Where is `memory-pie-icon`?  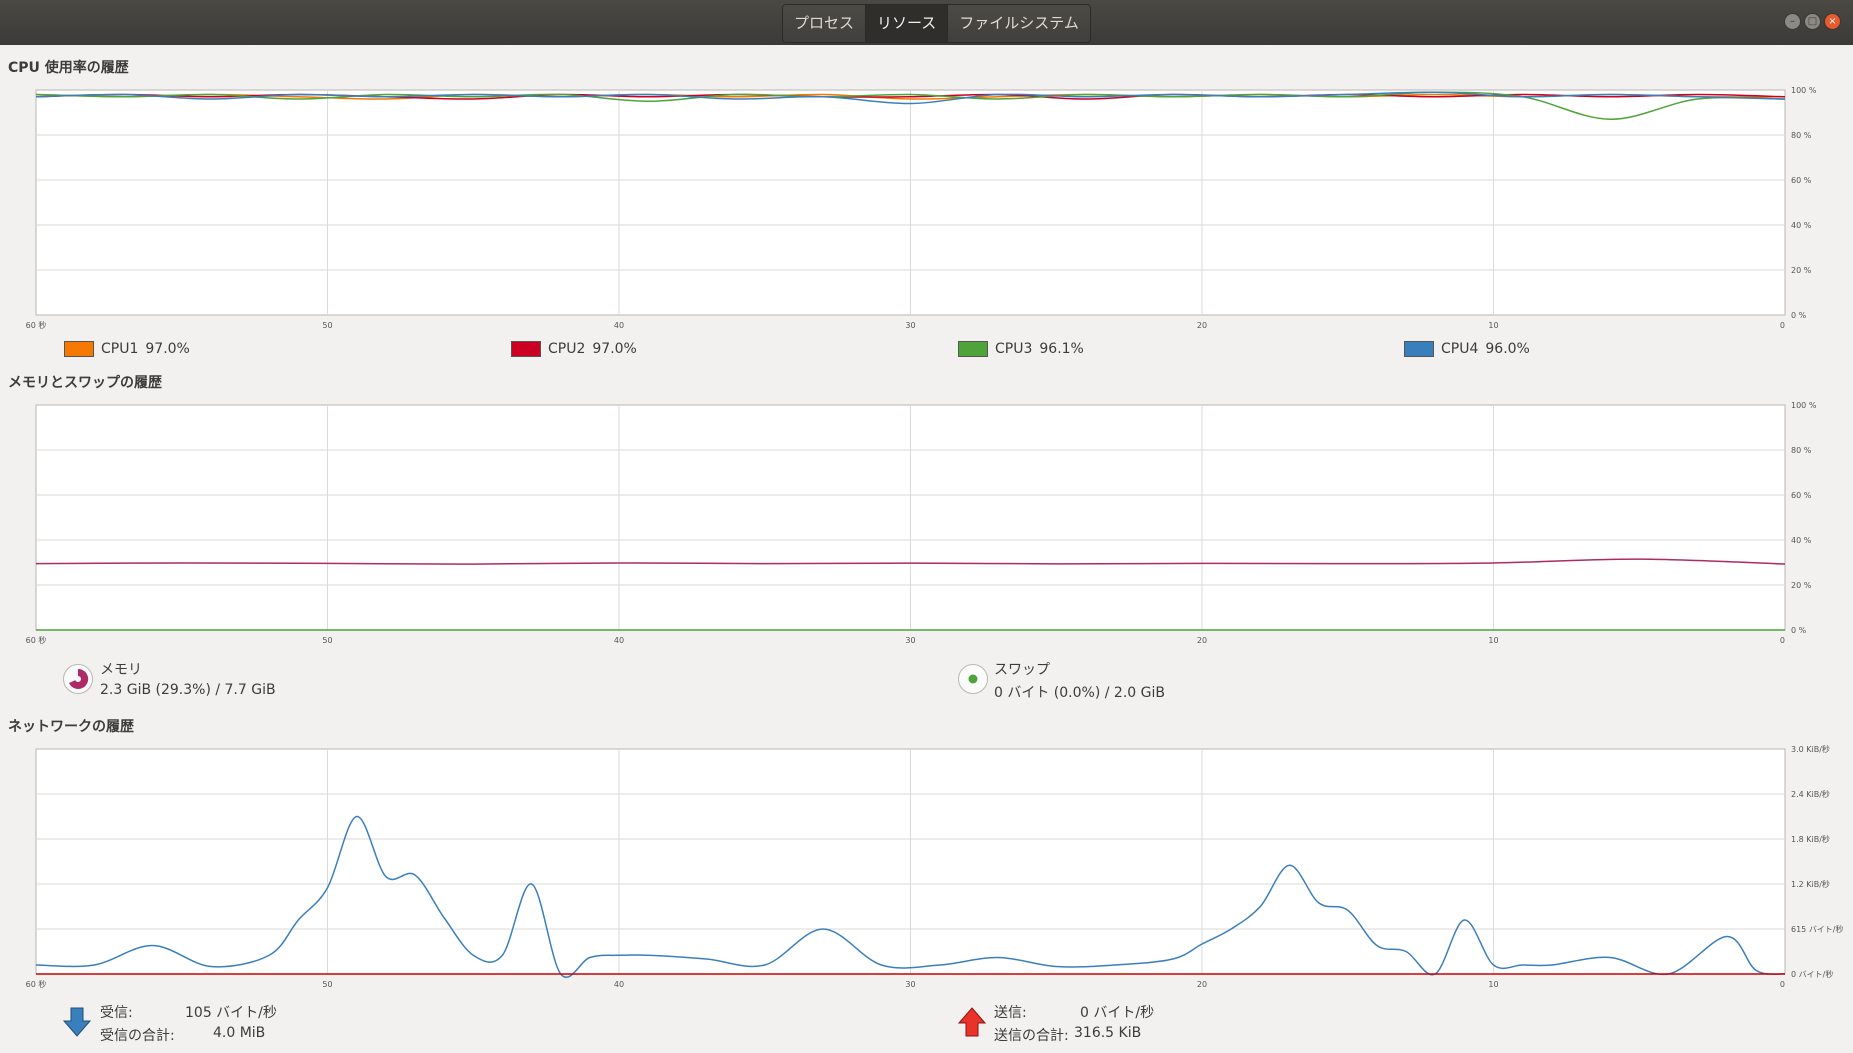
memory-pie-icon is located at coordinates (78, 679).